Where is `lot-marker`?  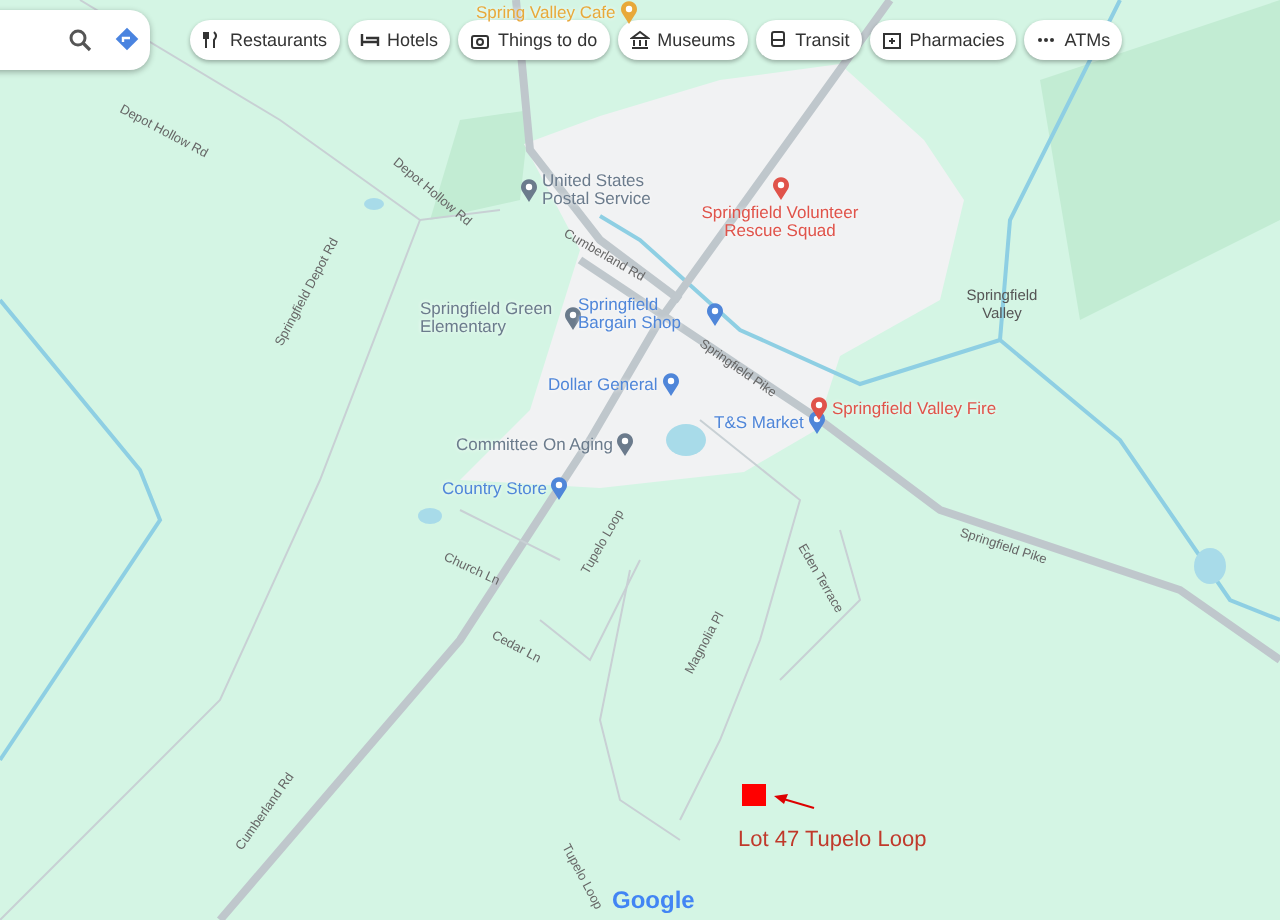 lot-marker is located at coordinates (754, 795).